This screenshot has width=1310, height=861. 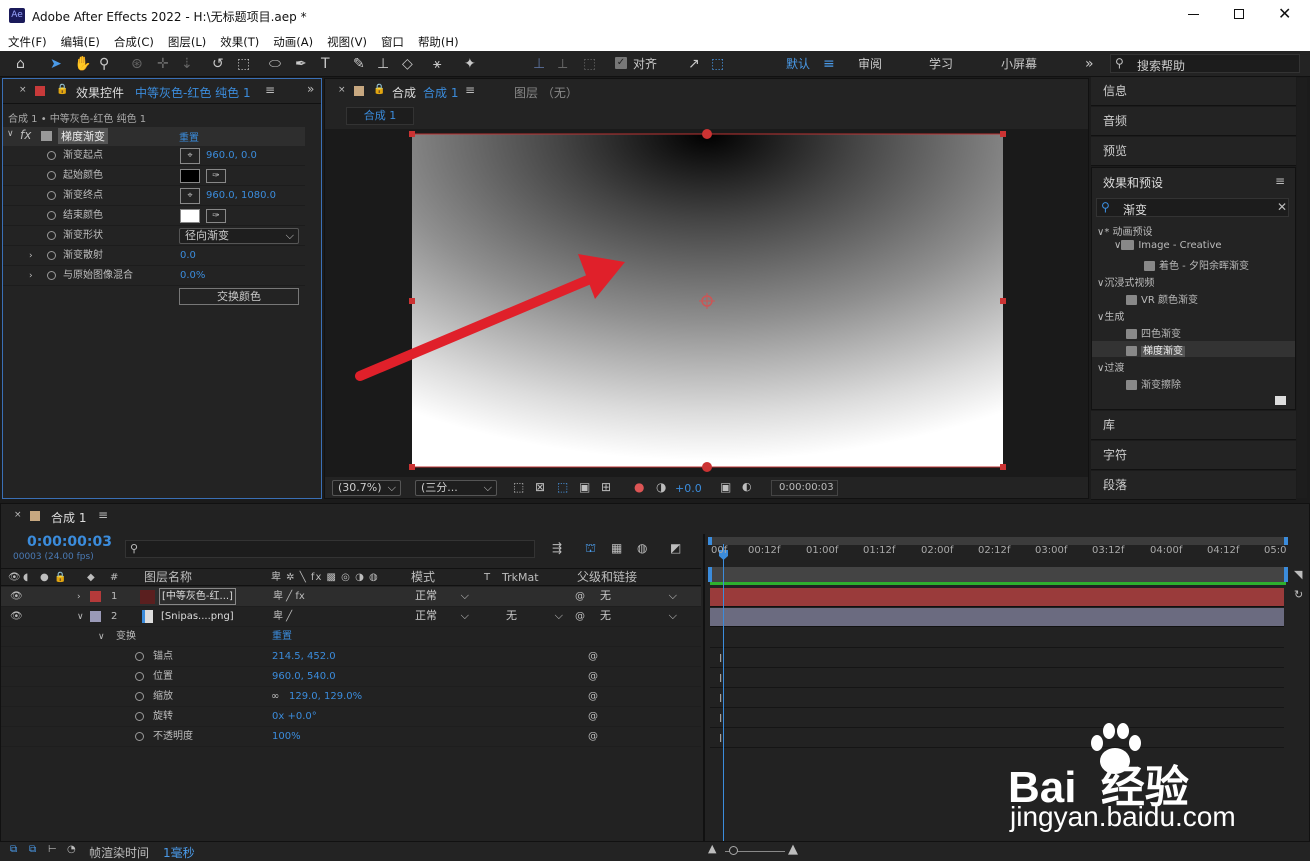 What do you see at coordinates (688, 488) in the screenshot?
I see `exposure-value: +0.0` at bounding box center [688, 488].